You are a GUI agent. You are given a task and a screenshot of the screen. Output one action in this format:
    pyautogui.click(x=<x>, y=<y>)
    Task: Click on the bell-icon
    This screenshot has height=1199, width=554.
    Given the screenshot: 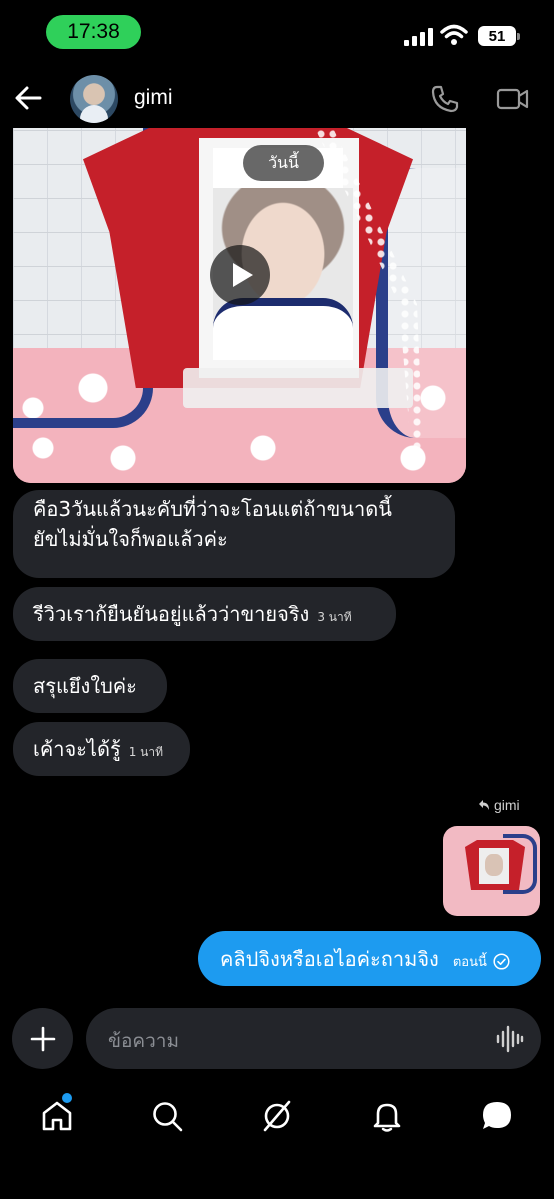 What is the action you would take?
    pyautogui.click(x=387, y=1116)
    